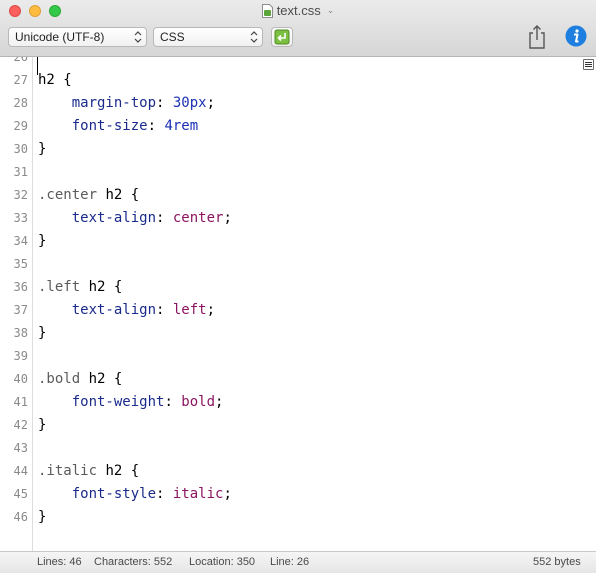 This screenshot has height=573, width=596. Describe the element at coordinates (298, 448) in the screenshot. I see `code-line: 43` at that location.